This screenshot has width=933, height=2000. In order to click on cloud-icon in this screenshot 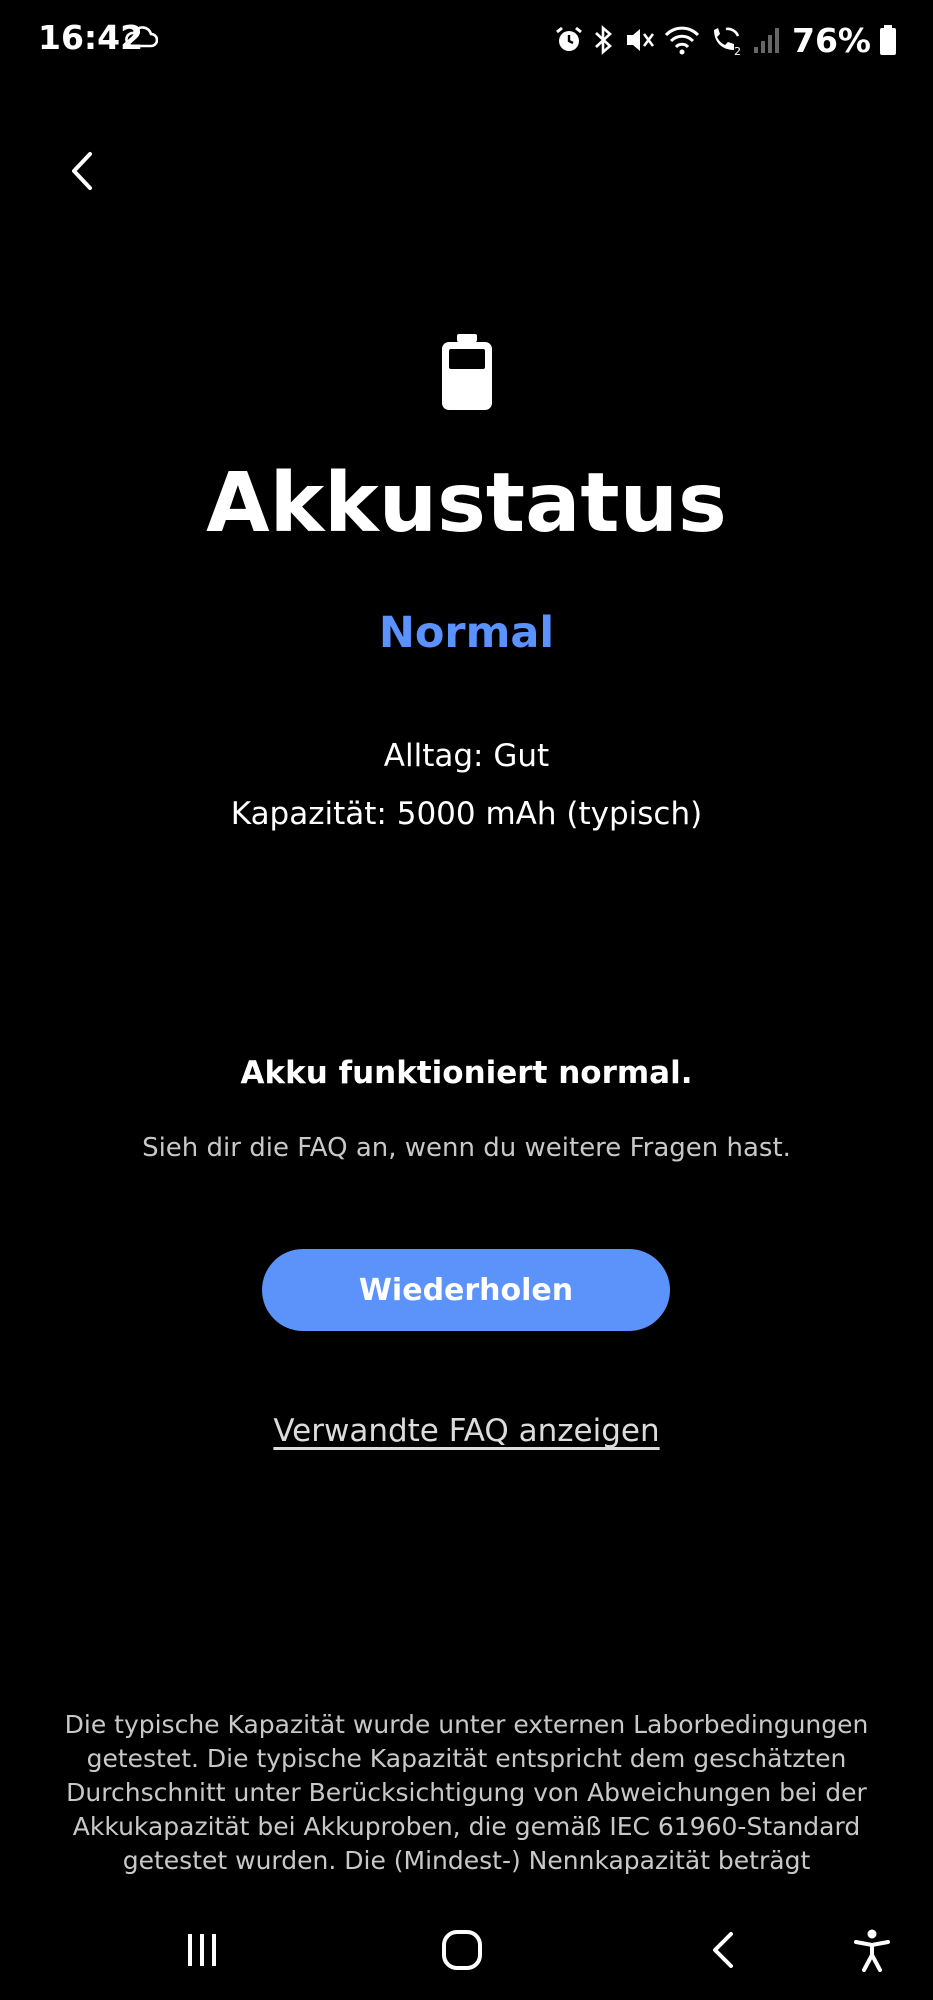, I will do `click(141, 37)`.